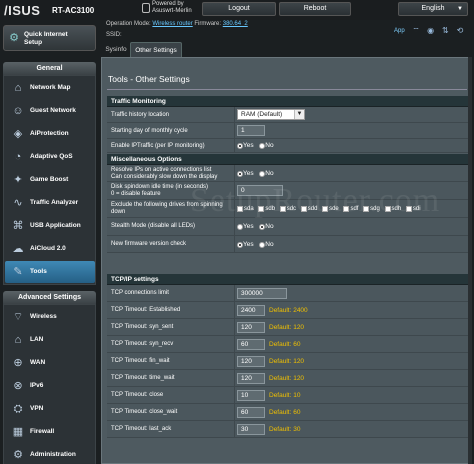 The width and height of the screenshot is (474, 464). I want to click on resolve-no-radio, so click(262, 173).